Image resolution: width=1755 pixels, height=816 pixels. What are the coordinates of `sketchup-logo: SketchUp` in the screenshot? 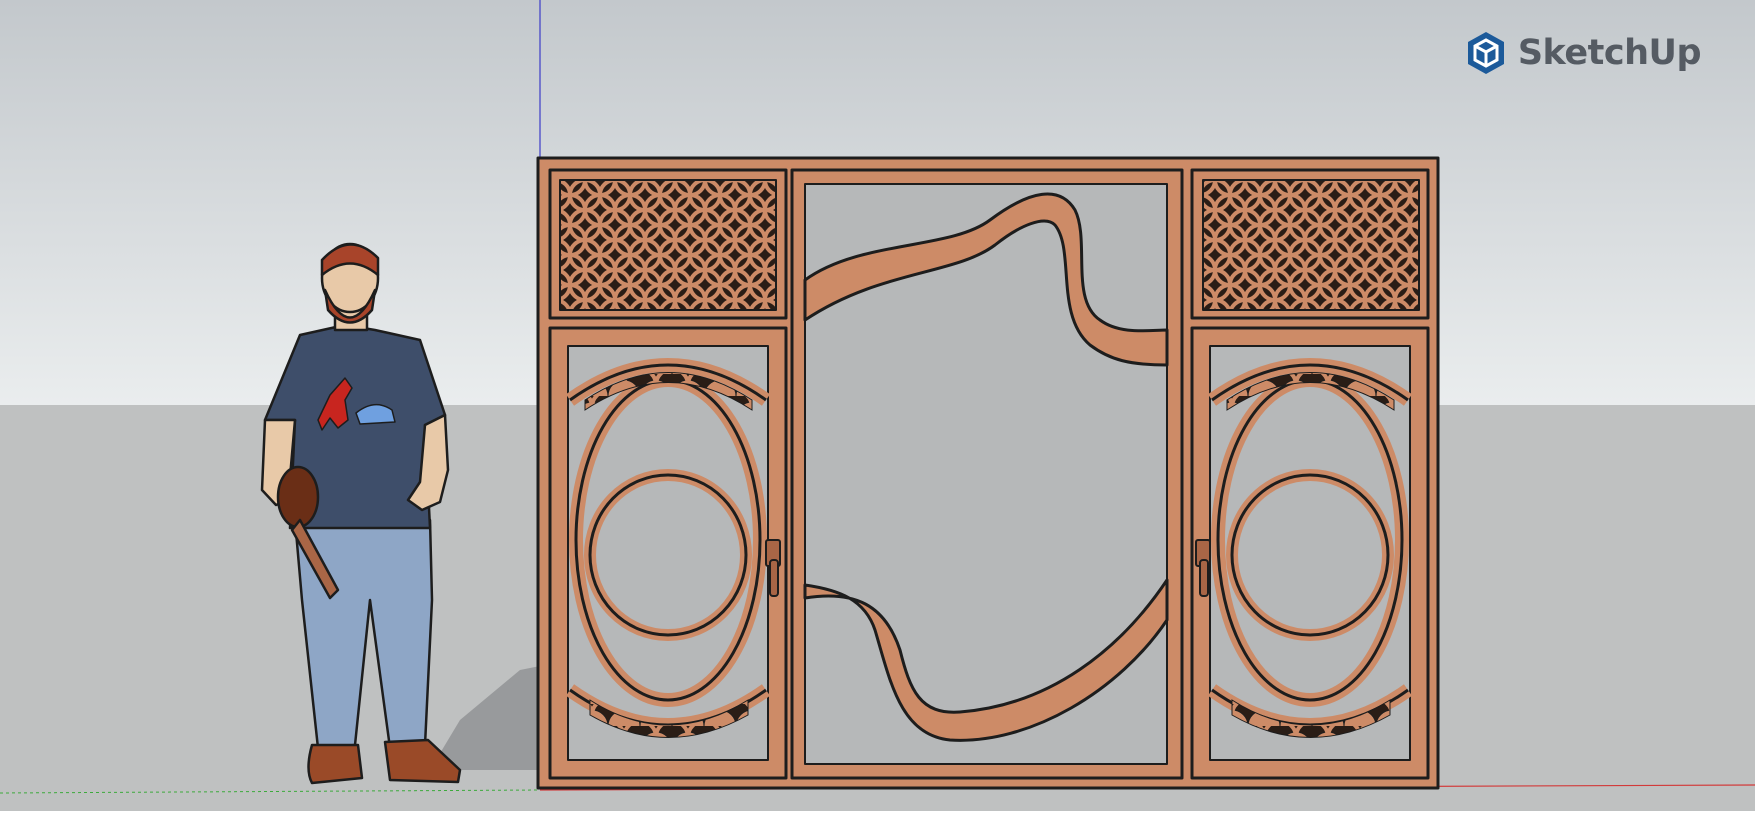 It's located at (1583, 53).